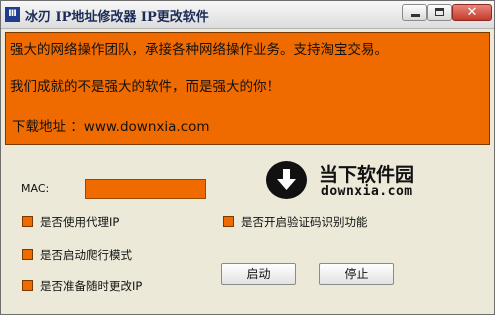 This screenshot has width=495, height=315. I want to click on mac-label: MAC:, so click(35, 188).